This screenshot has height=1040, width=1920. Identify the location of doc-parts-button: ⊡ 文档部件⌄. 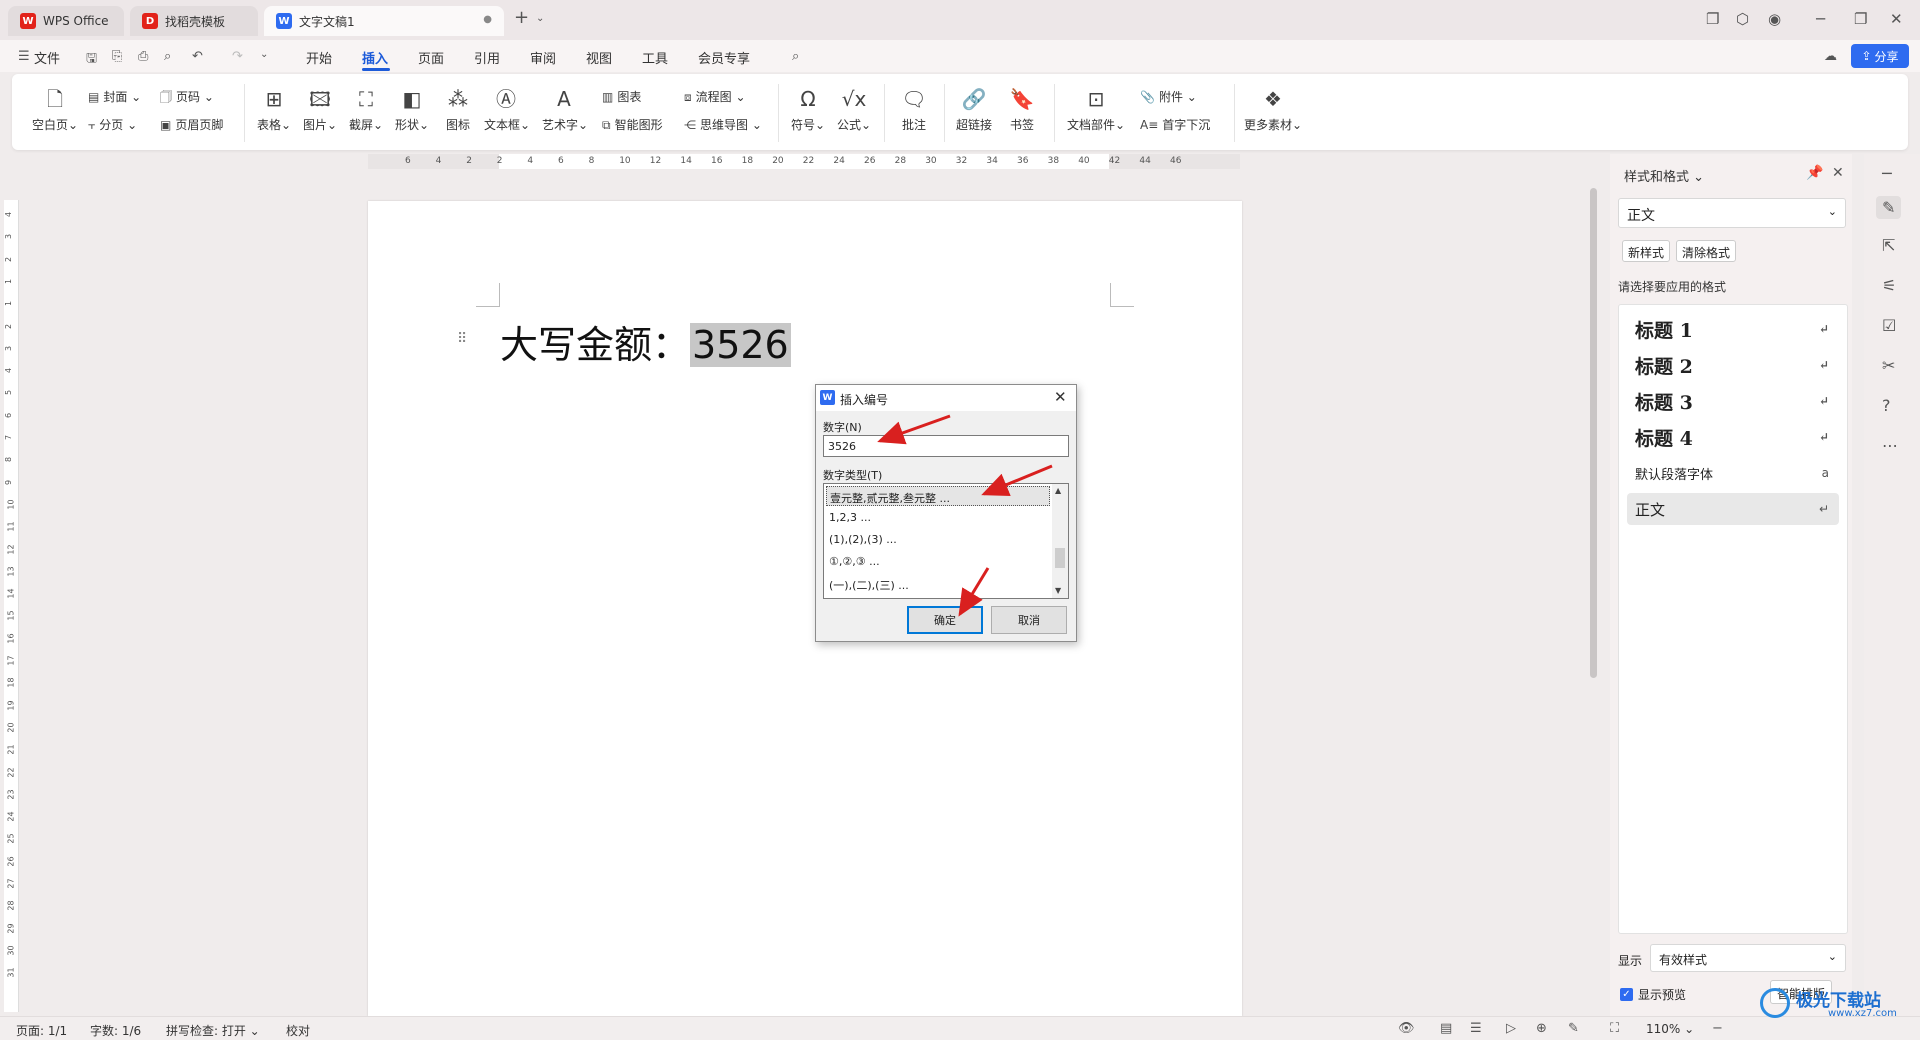
(1096, 109).